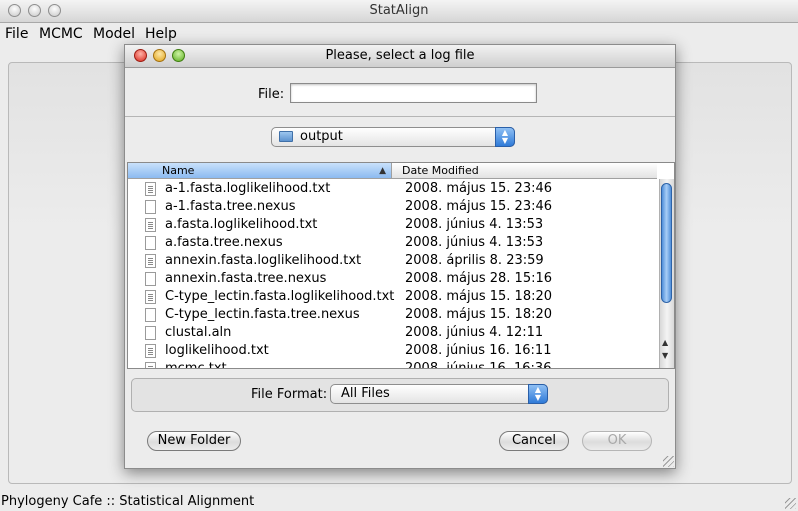 The height and width of the screenshot is (511, 798). What do you see at coordinates (260, 171) in the screenshot?
I see `column-header-name: Name ▲` at bounding box center [260, 171].